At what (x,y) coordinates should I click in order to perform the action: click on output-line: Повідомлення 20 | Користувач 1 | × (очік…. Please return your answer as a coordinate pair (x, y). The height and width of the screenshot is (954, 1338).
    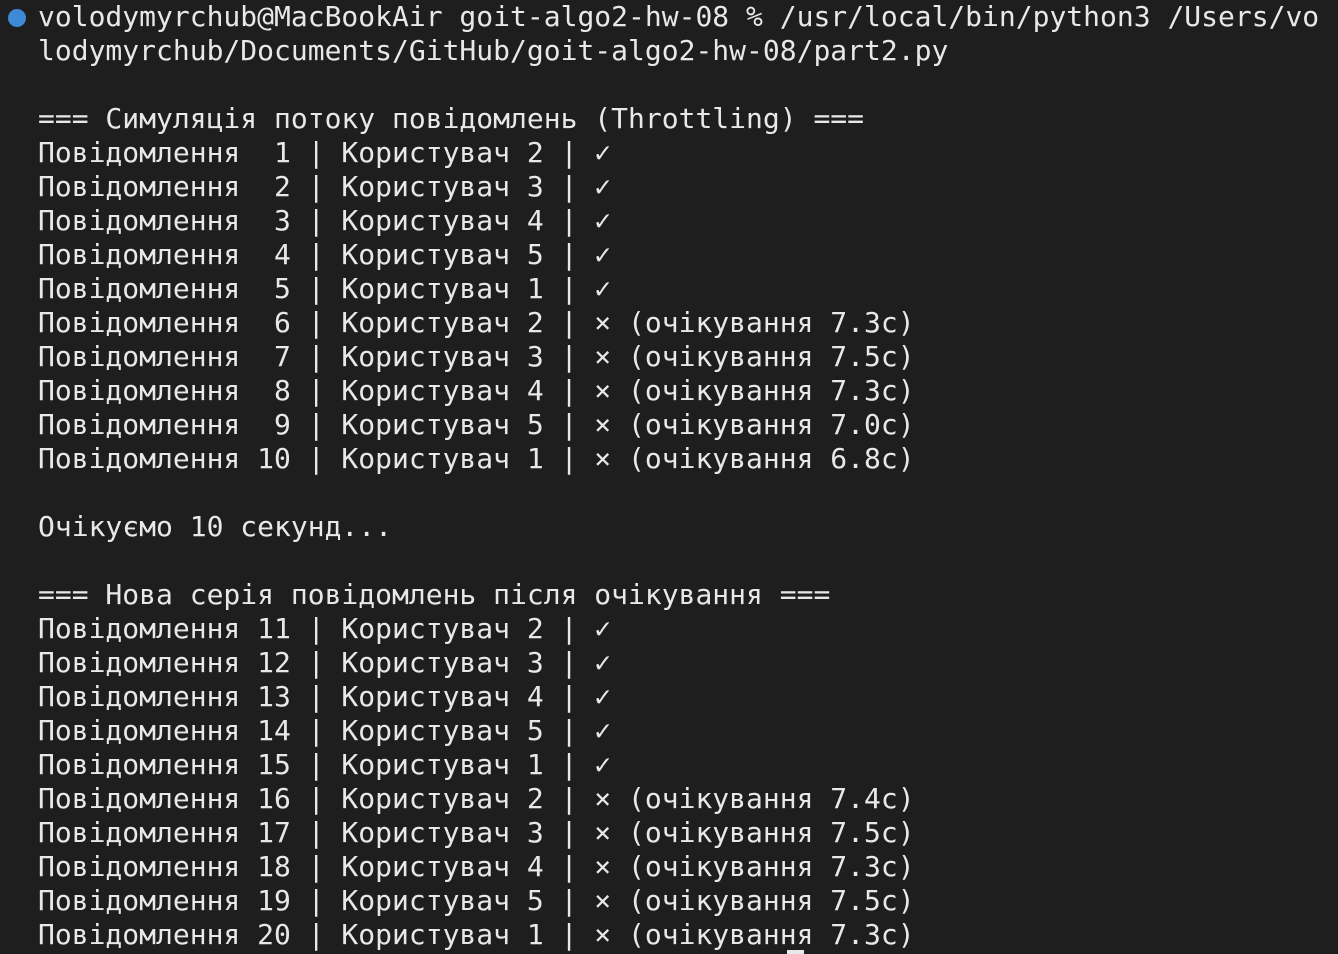
    Looking at the image, I should click on (476, 934).